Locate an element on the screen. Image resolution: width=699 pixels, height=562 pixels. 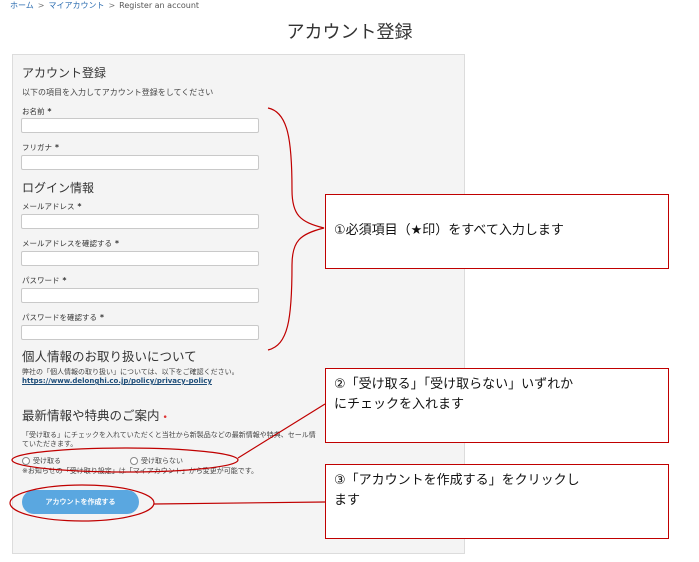
radio-receive is located at coordinates (26, 461).